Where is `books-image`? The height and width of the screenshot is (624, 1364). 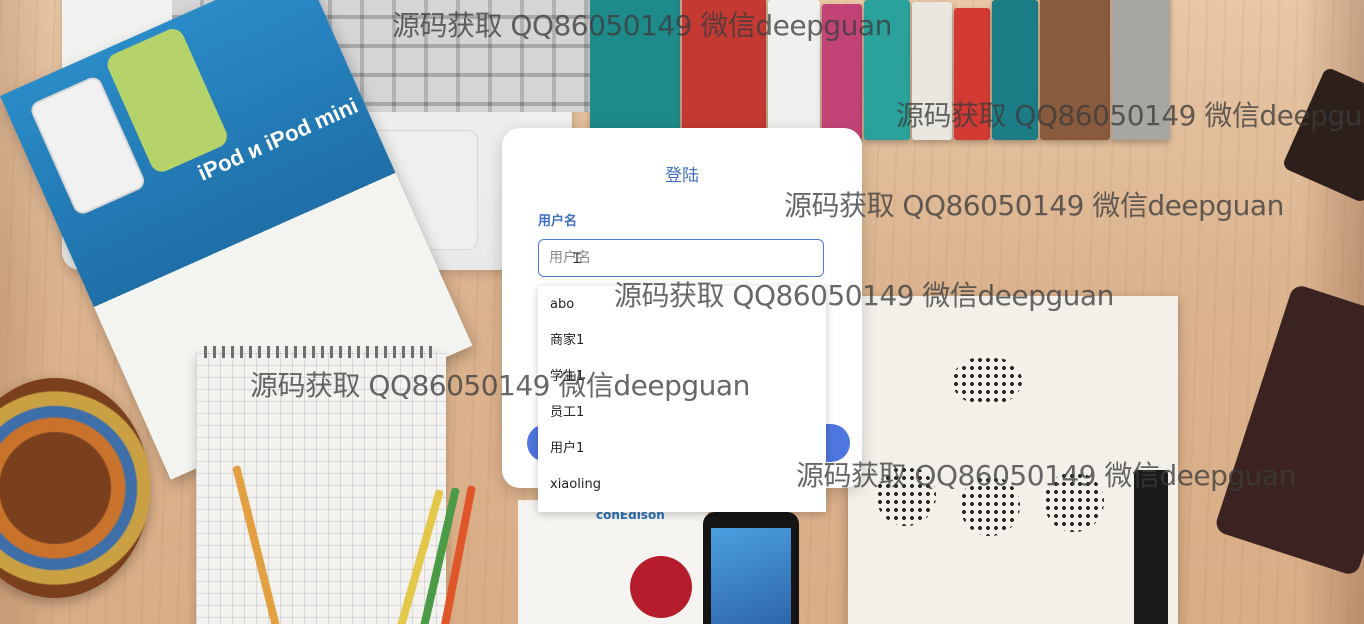
books-image is located at coordinates (880, 70).